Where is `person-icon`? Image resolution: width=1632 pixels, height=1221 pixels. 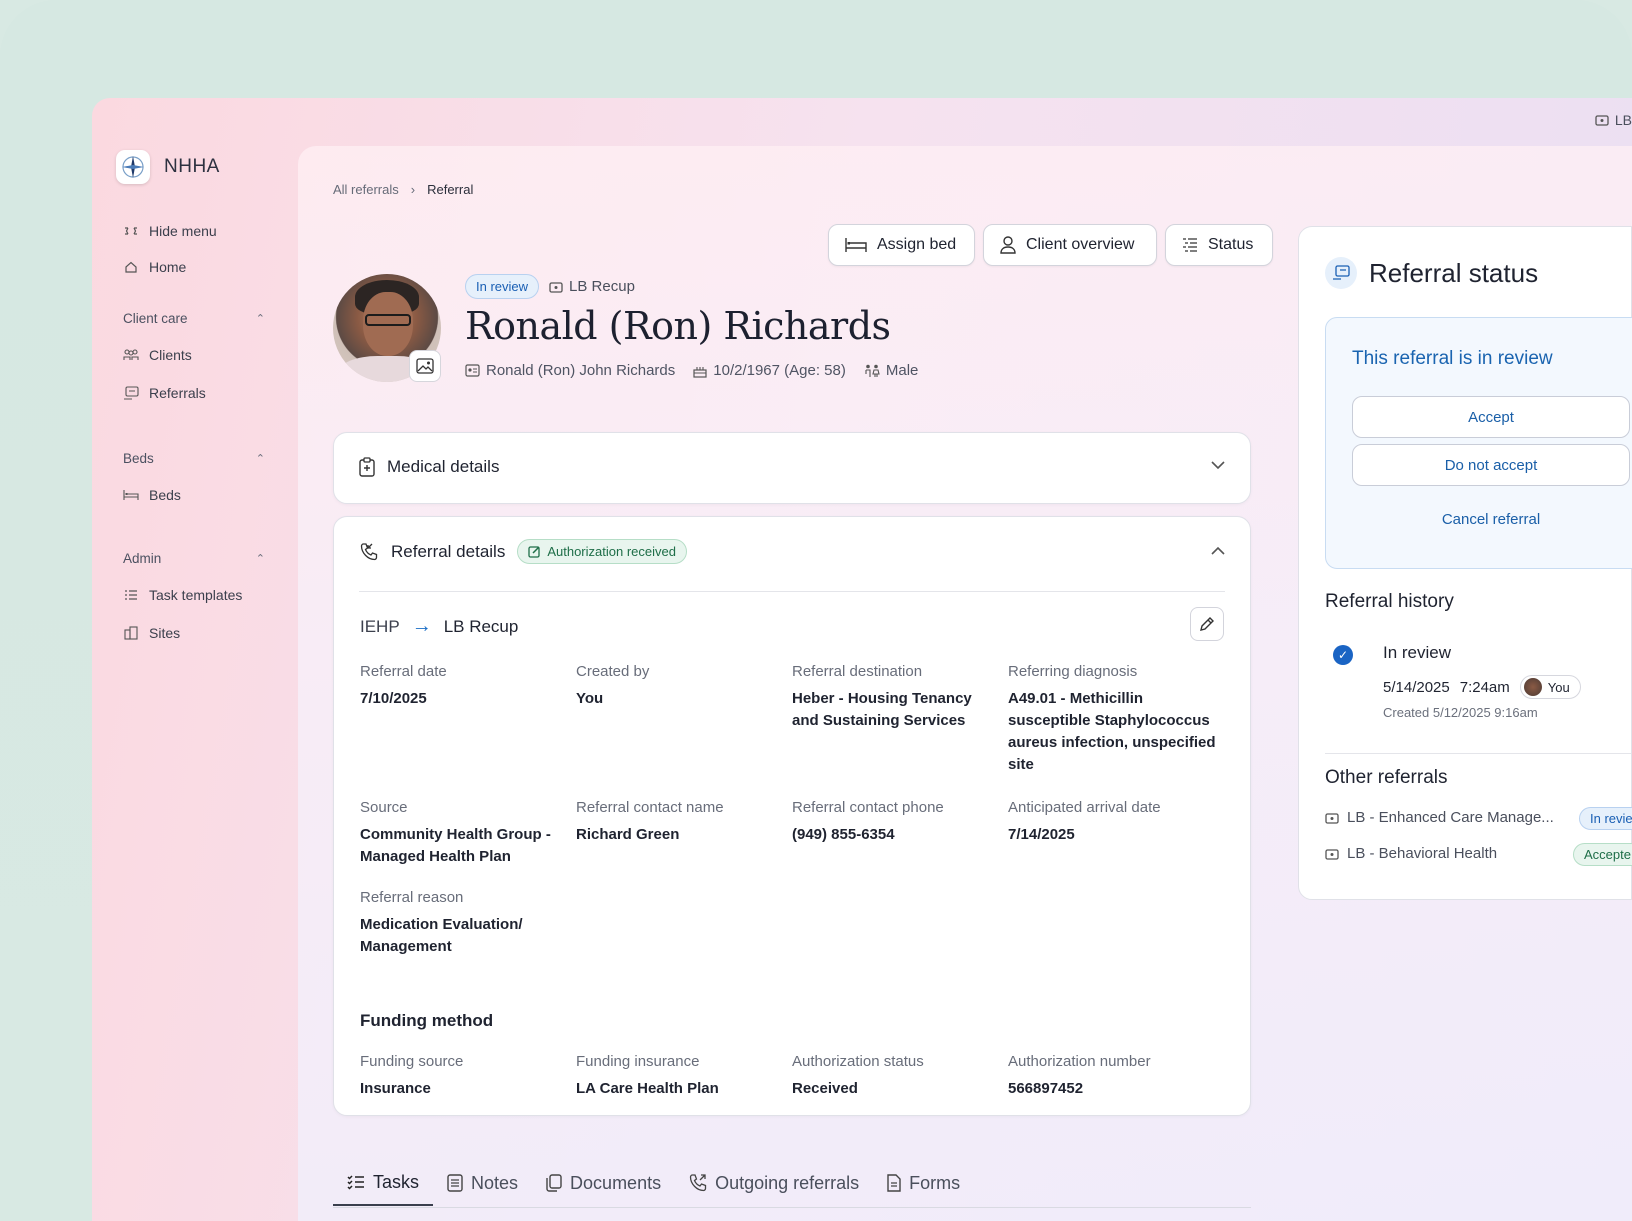 person-icon is located at coordinates (1008, 245).